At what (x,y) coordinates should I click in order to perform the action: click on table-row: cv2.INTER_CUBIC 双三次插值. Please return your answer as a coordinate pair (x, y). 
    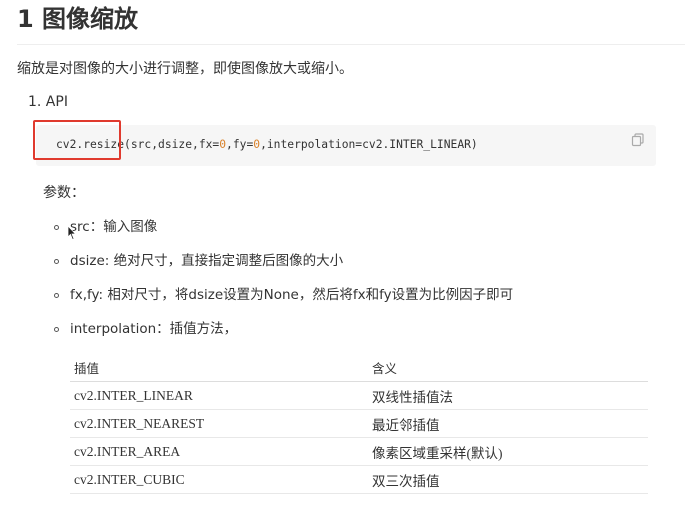
    Looking at the image, I should click on (359, 479).